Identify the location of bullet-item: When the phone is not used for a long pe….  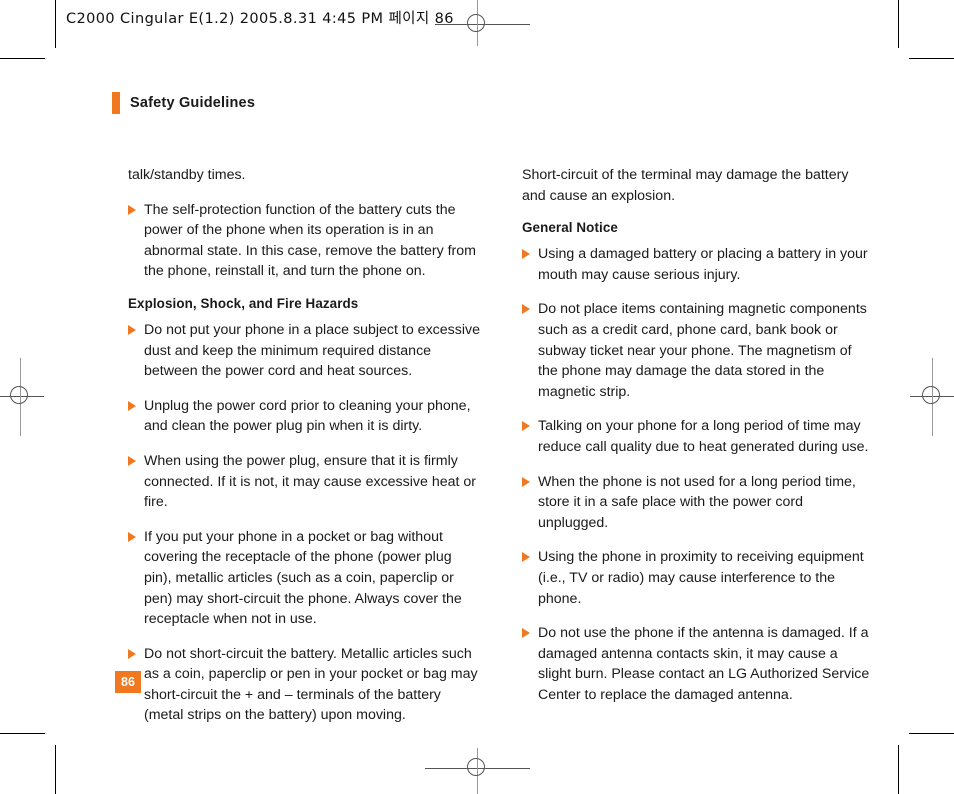
(698, 503).